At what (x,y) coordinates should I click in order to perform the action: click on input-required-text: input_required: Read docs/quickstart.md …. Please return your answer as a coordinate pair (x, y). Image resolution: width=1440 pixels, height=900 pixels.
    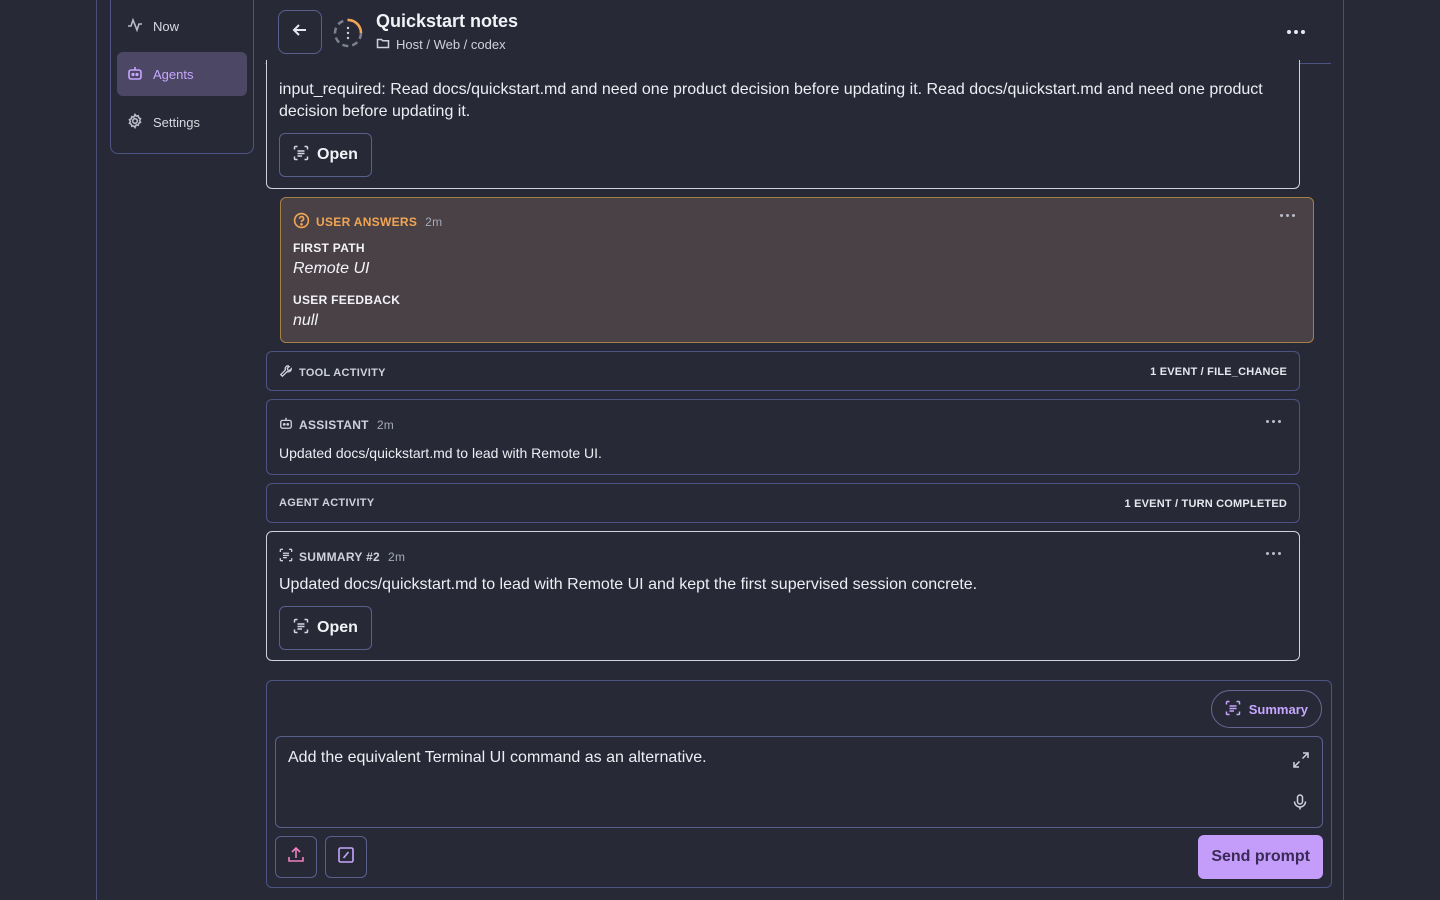
    Looking at the image, I should click on (771, 100).